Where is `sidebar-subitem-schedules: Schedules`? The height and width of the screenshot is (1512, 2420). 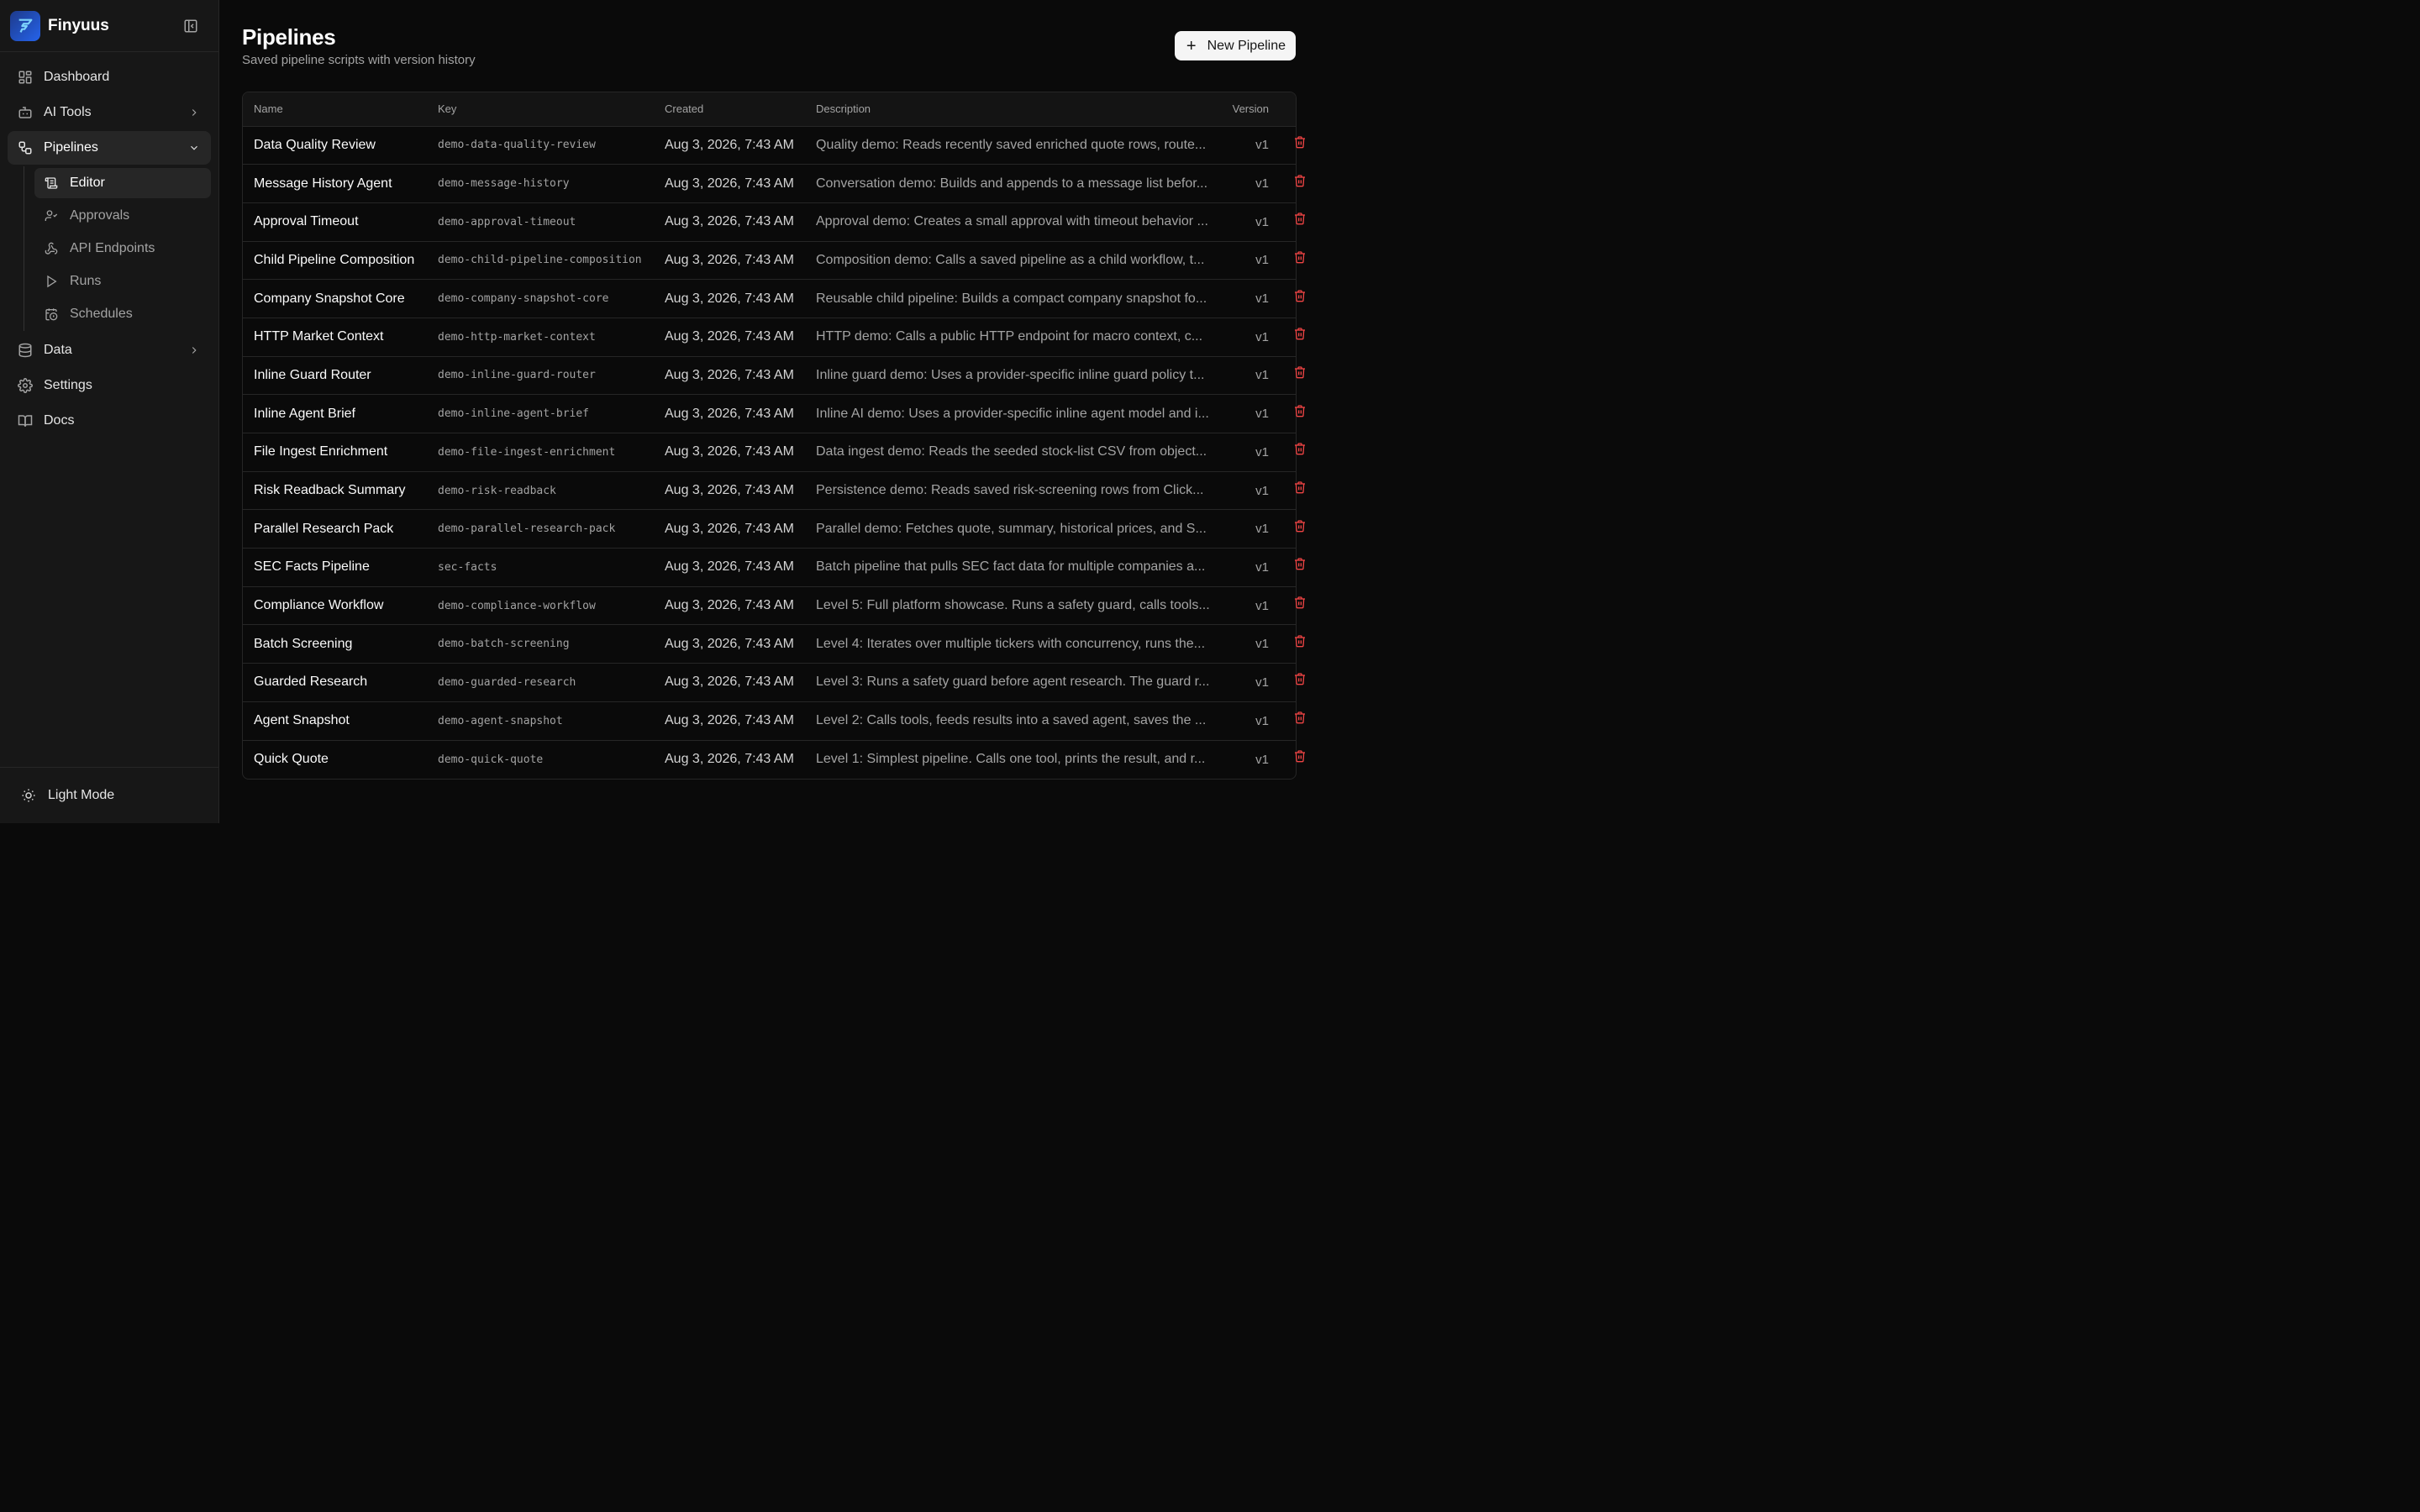
sidebar-subitem-schedules: Schedules is located at coordinates (123, 314).